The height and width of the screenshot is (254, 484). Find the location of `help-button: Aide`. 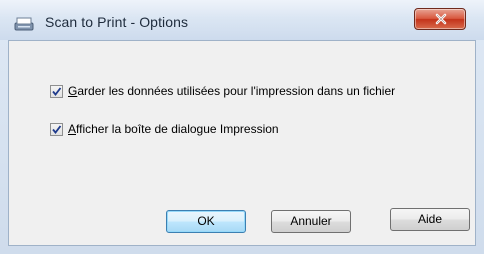

help-button: Aide is located at coordinates (430, 219).